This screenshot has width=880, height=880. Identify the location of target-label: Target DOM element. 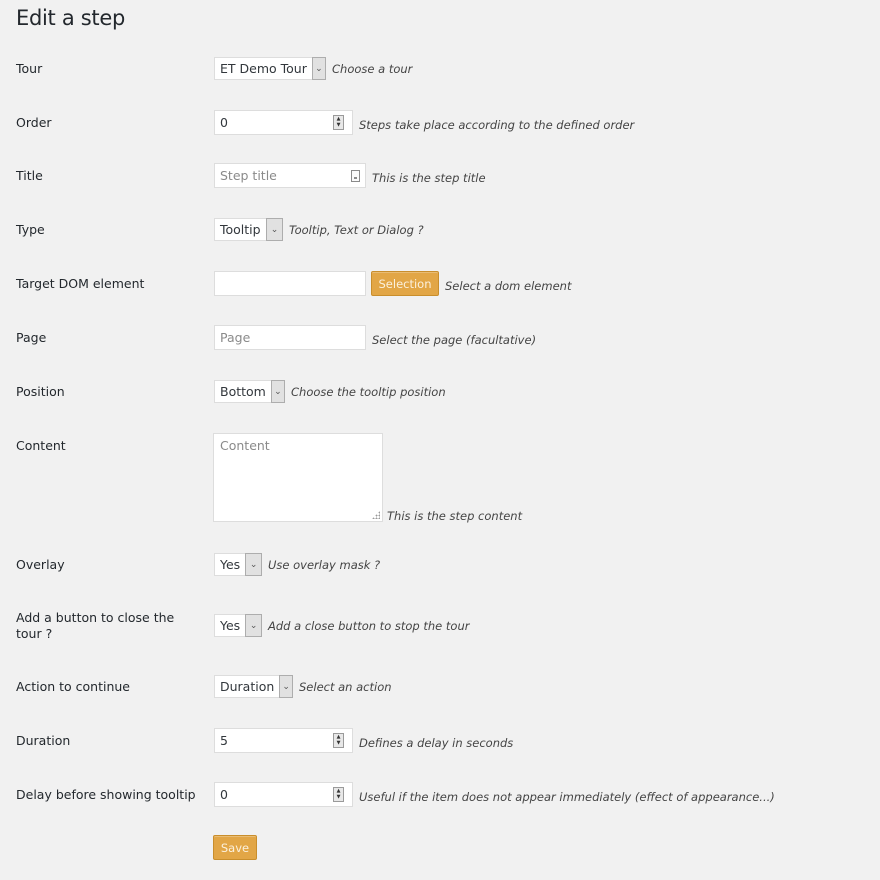
(80, 283).